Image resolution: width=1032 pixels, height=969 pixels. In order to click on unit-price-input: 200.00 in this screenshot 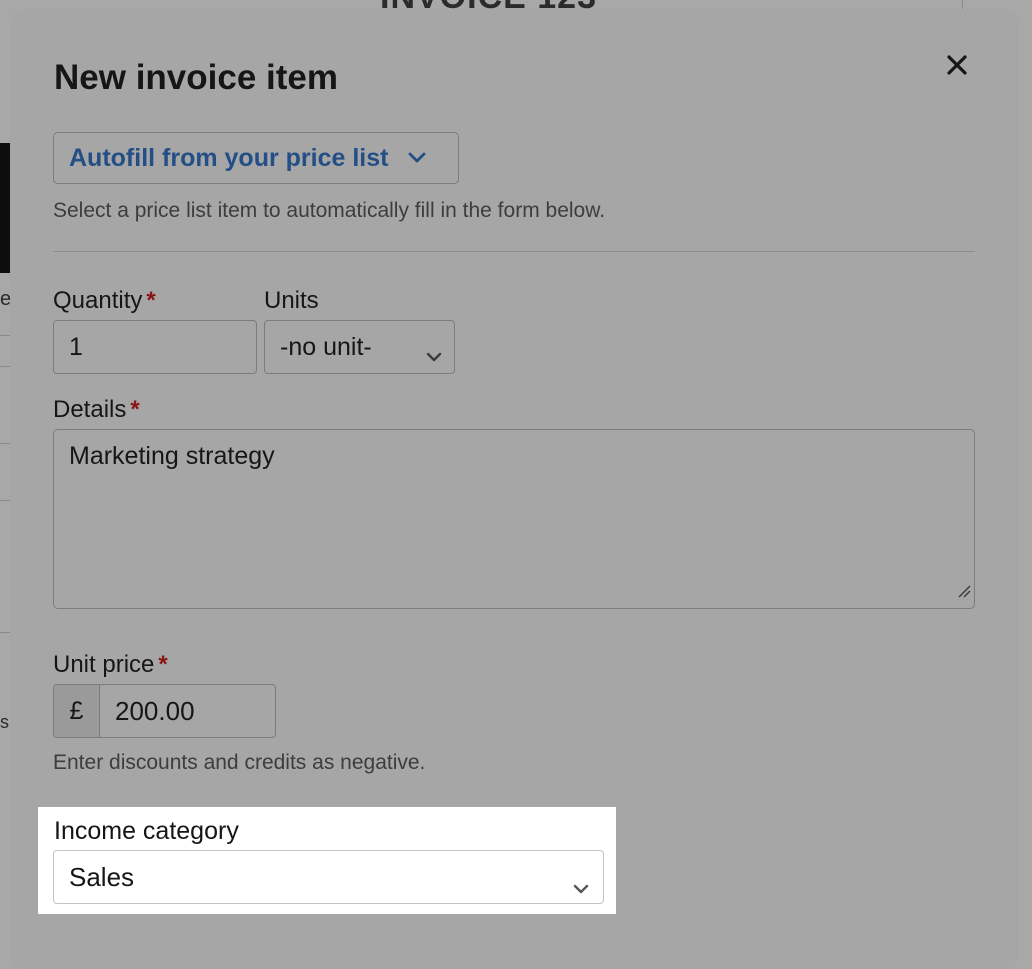, I will do `click(187, 711)`.